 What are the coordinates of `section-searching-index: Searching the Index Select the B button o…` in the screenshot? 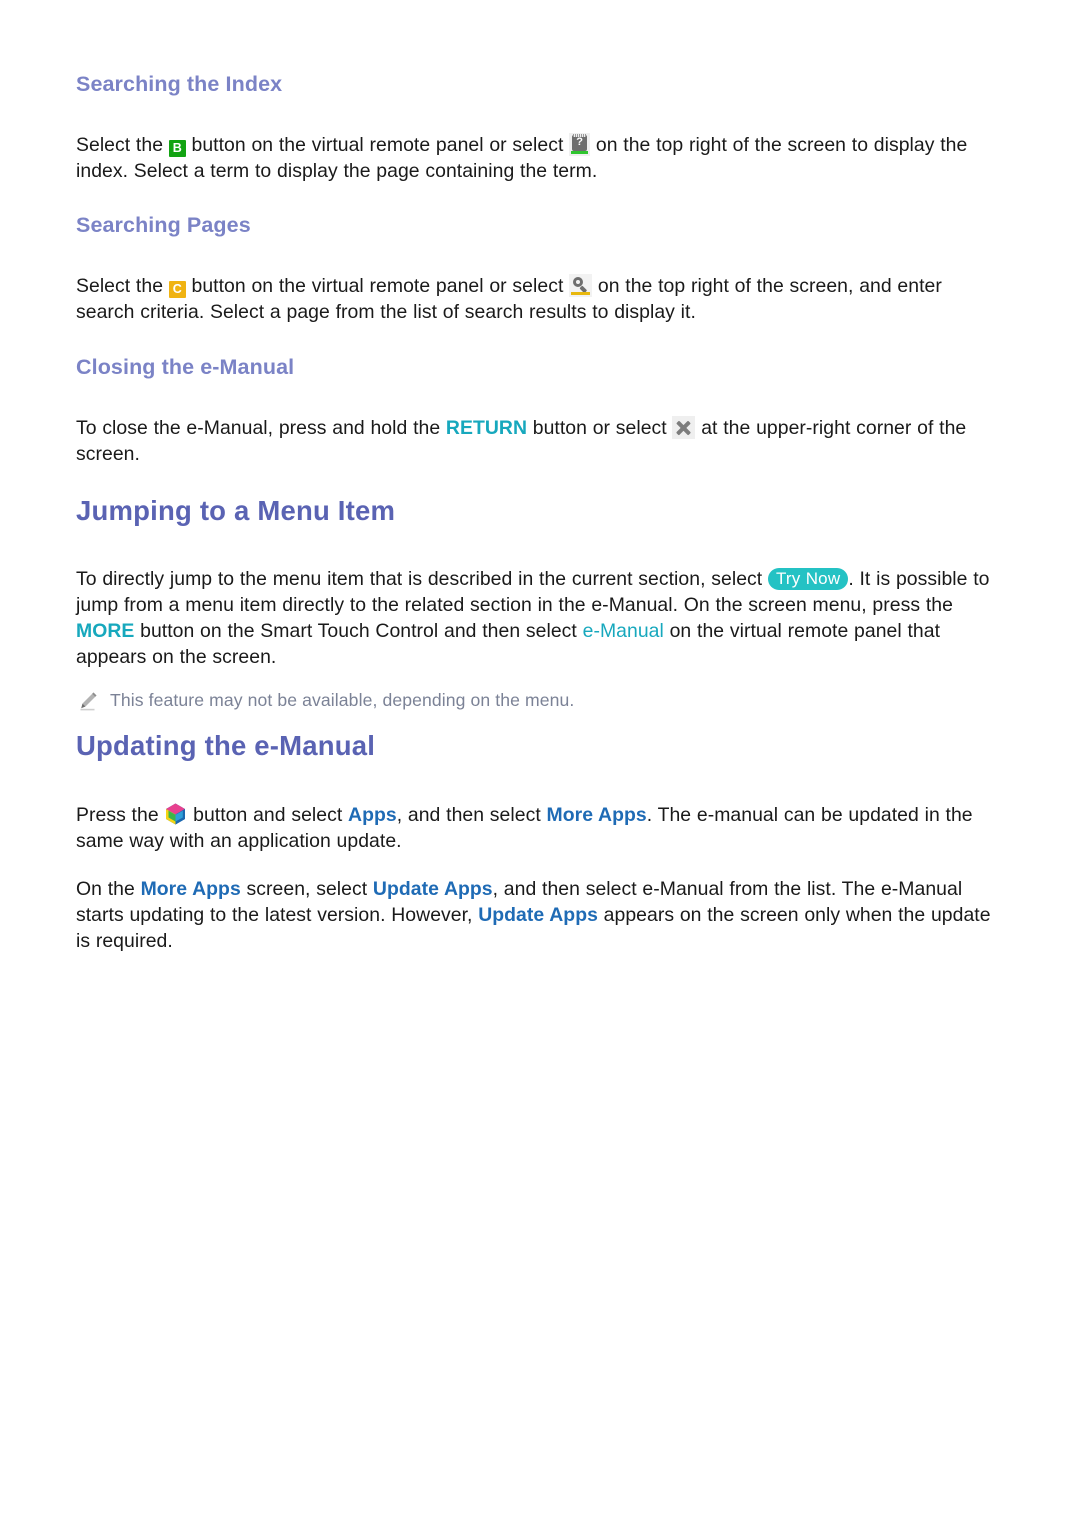 It's located at (537, 128).